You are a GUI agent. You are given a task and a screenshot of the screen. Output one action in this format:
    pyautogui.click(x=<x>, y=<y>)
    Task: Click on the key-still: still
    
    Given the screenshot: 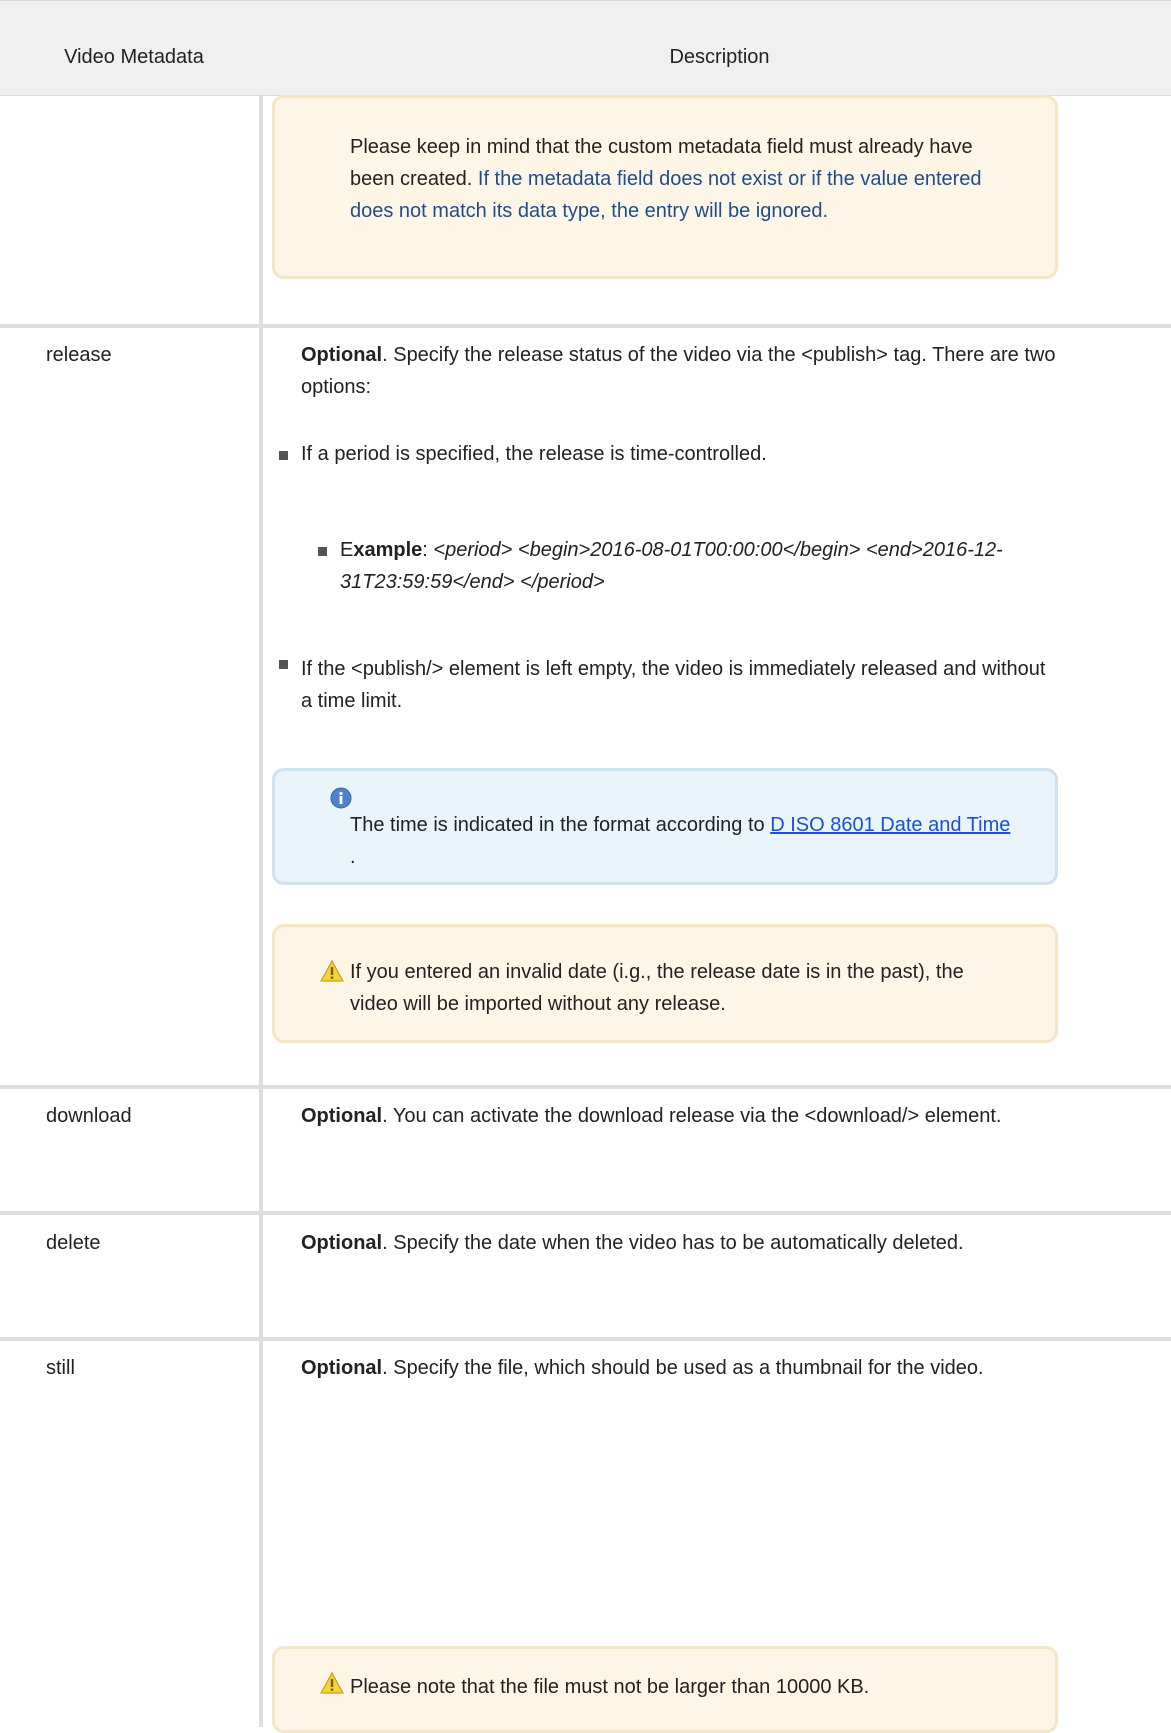 What is the action you would take?
    pyautogui.click(x=60, y=1368)
    